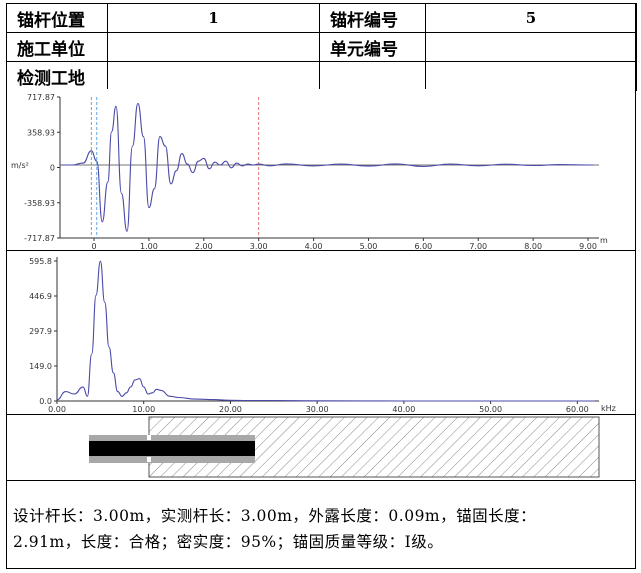 This screenshot has height=573, width=641. I want to click on info-empty-cell-a, so click(372, 76).